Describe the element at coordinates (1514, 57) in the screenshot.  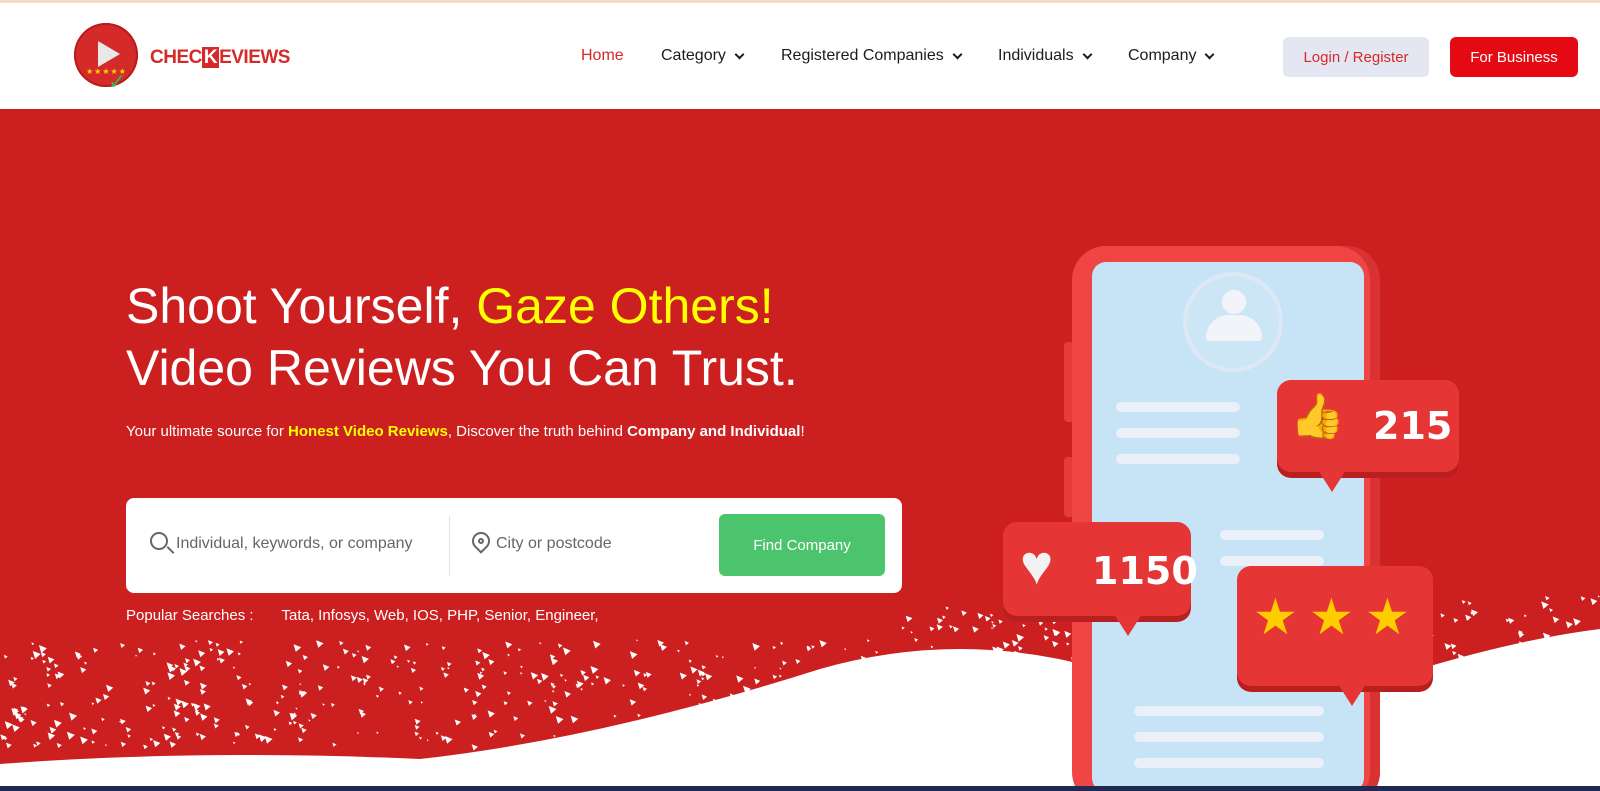
I see `for-business-button: For Business` at that location.